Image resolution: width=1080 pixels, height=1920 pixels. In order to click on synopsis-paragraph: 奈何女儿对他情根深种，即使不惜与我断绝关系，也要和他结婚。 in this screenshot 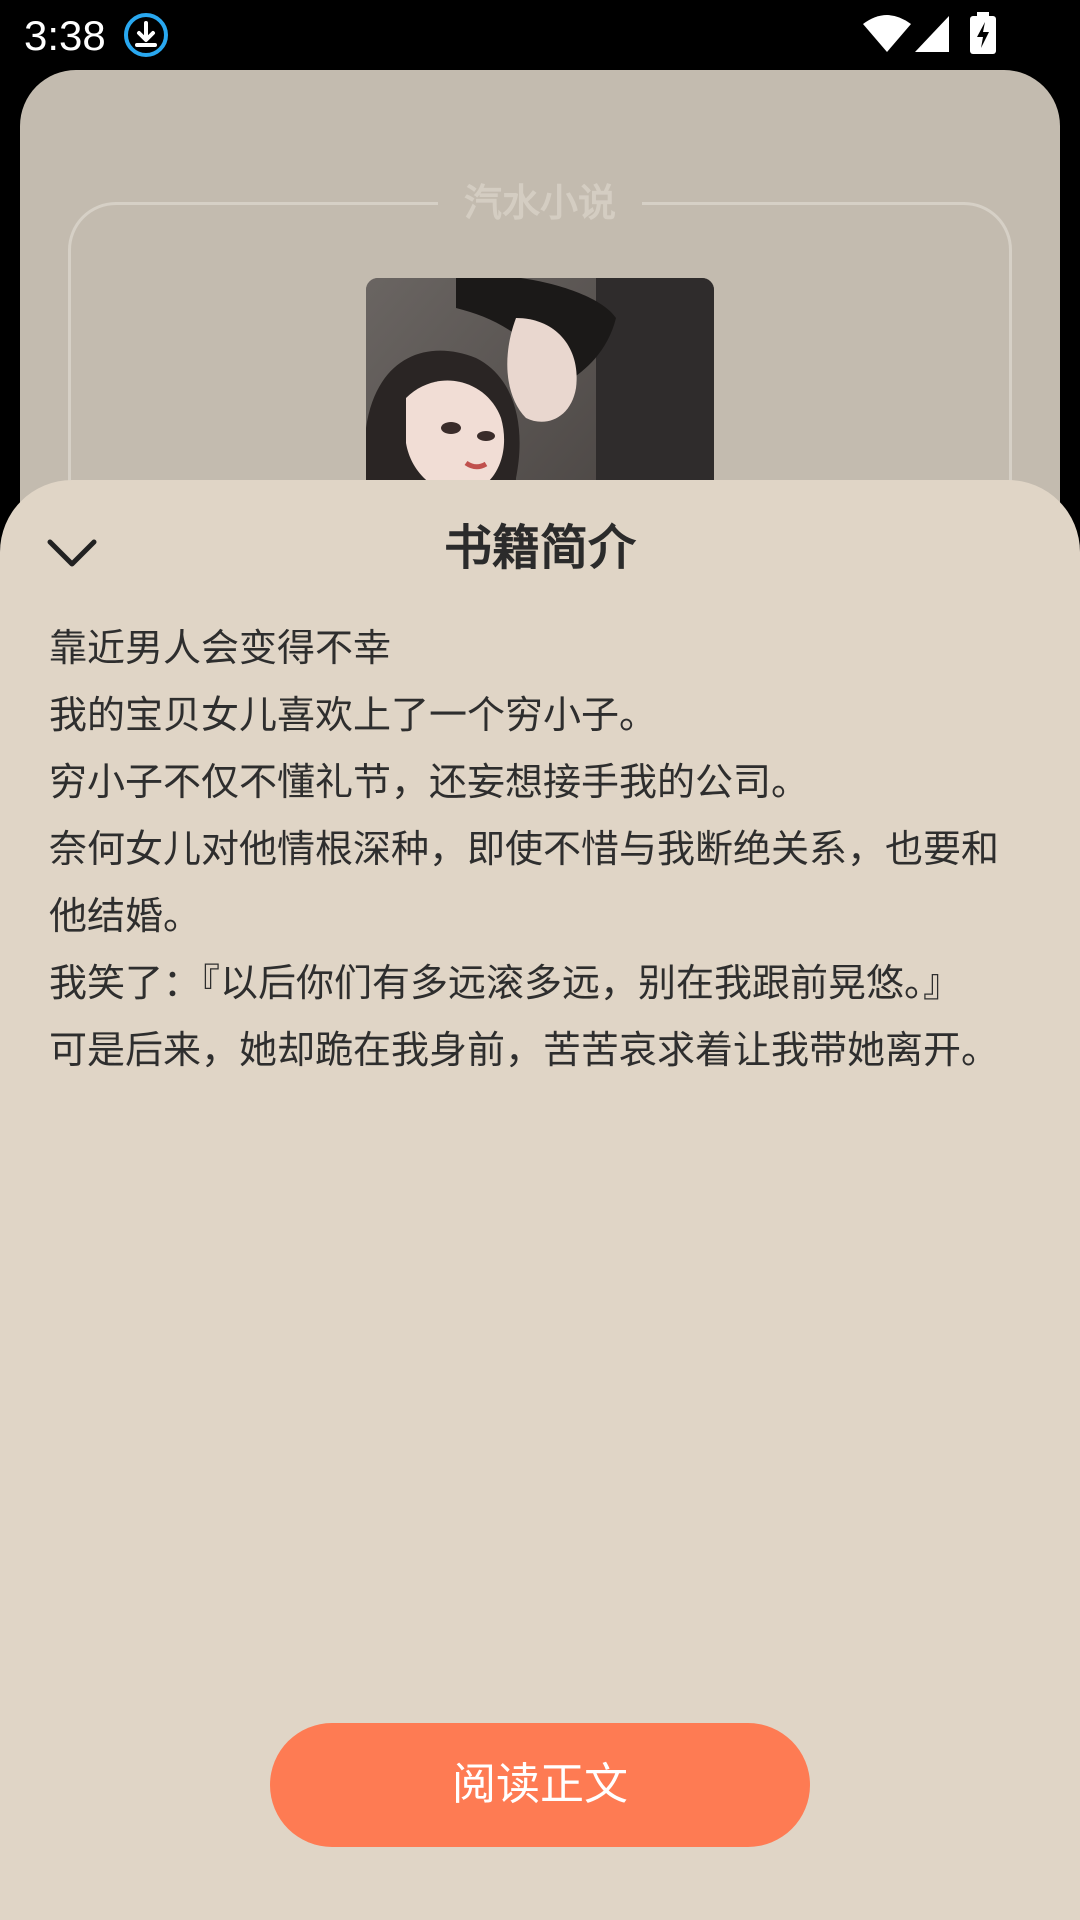, I will do `click(524, 882)`.